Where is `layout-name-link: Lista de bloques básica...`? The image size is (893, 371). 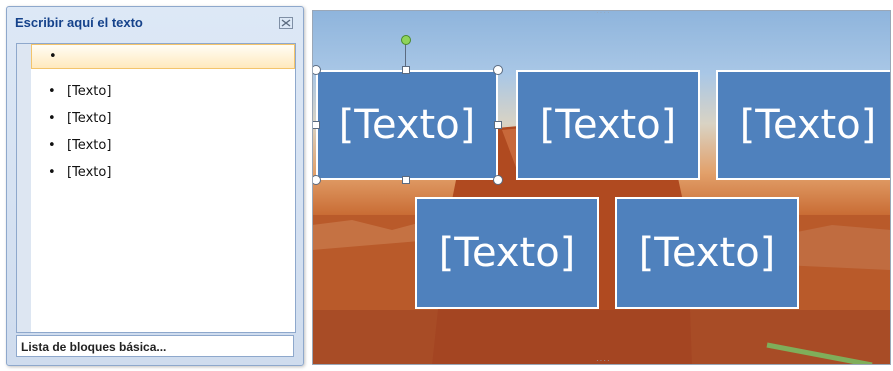 layout-name-link: Lista de bloques básica... is located at coordinates (155, 346).